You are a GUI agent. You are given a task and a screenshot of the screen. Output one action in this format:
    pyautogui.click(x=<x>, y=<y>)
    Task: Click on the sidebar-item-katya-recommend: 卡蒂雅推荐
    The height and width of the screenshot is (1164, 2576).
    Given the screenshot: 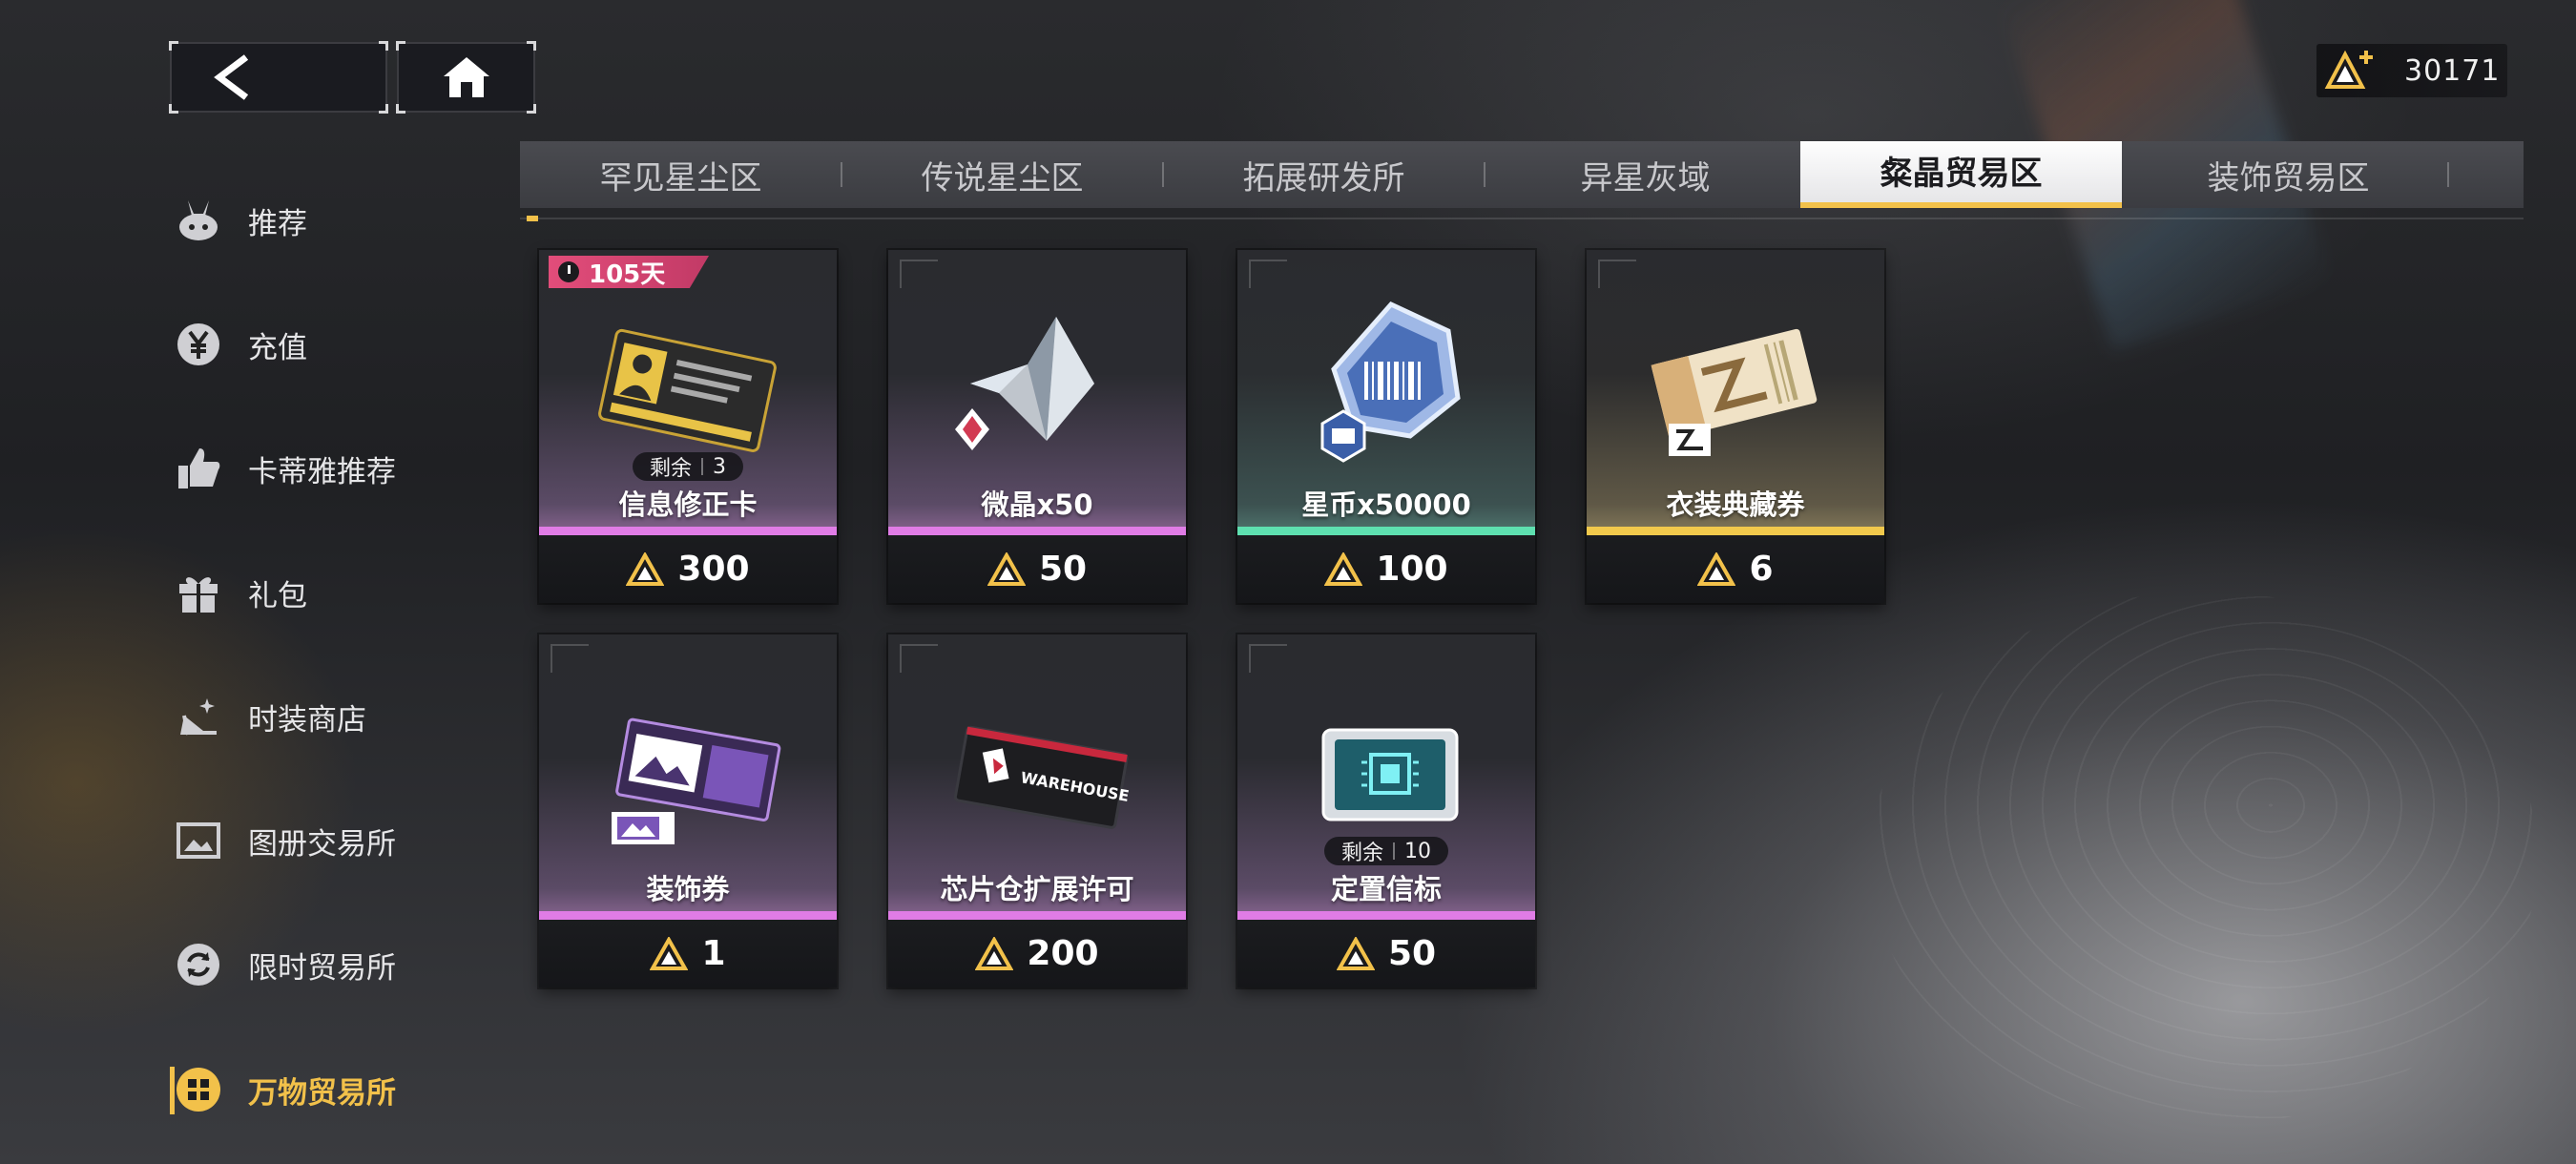 What is the action you would take?
    pyautogui.click(x=329, y=469)
    